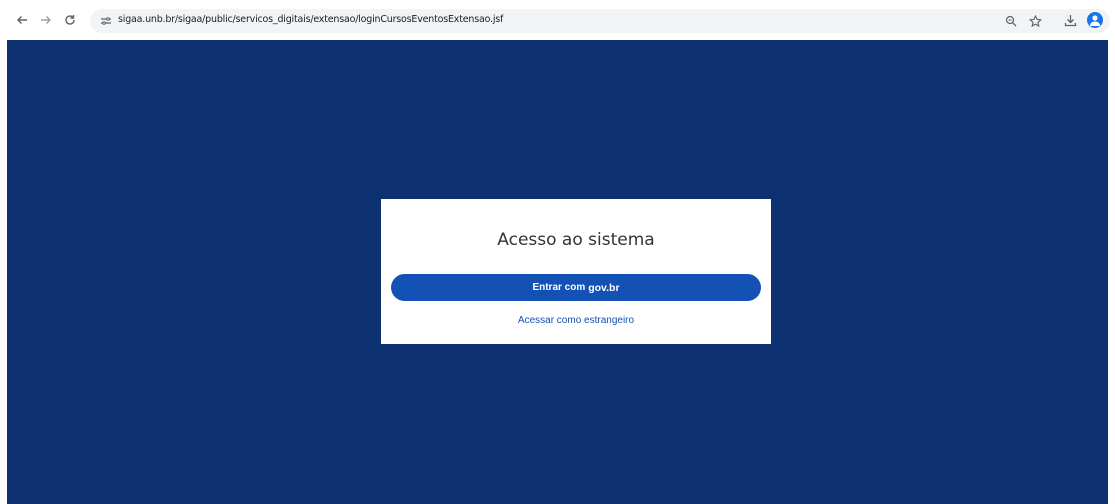  I want to click on download-icon, so click(1070, 20).